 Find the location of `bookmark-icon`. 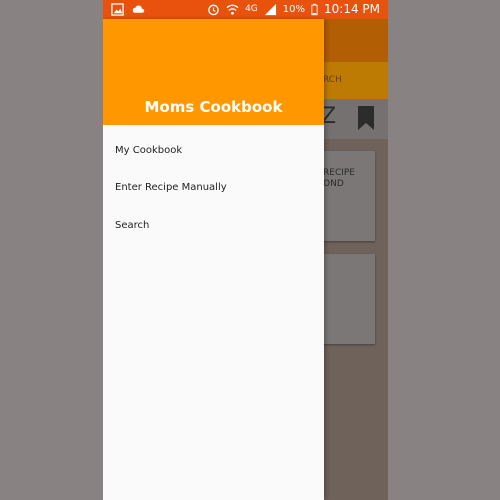

bookmark-icon is located at coordinates (366, 118).